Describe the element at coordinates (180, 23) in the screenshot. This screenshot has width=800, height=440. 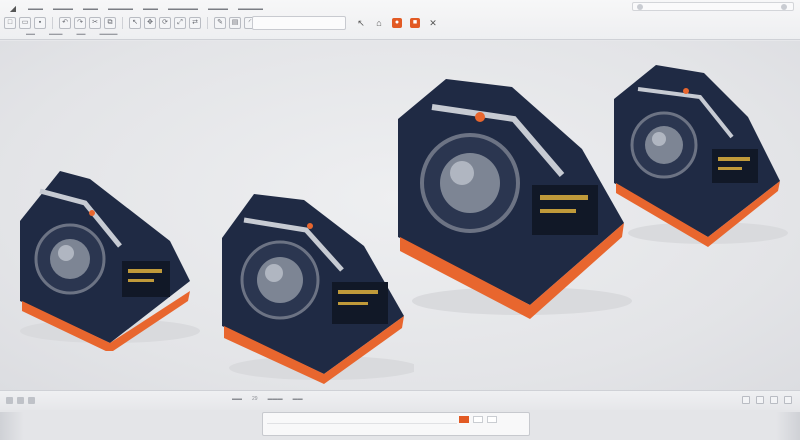
I see `scale-icon: ⤢` at that location.